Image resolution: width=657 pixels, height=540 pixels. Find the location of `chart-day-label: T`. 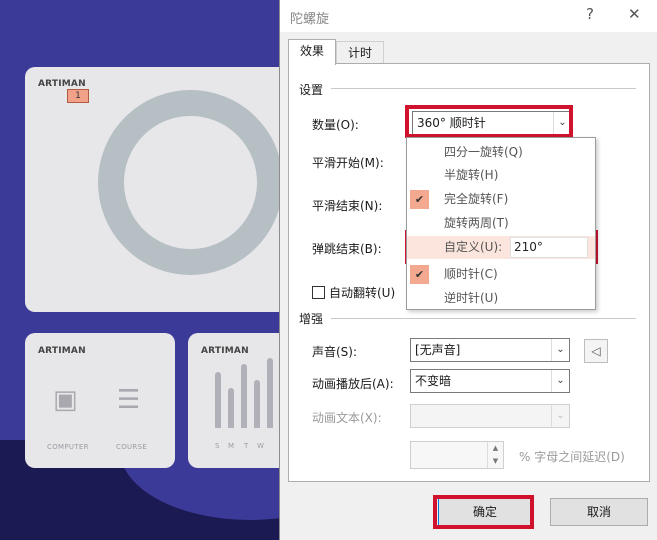

chart-day-label: T is located at coordinates (246, 446).